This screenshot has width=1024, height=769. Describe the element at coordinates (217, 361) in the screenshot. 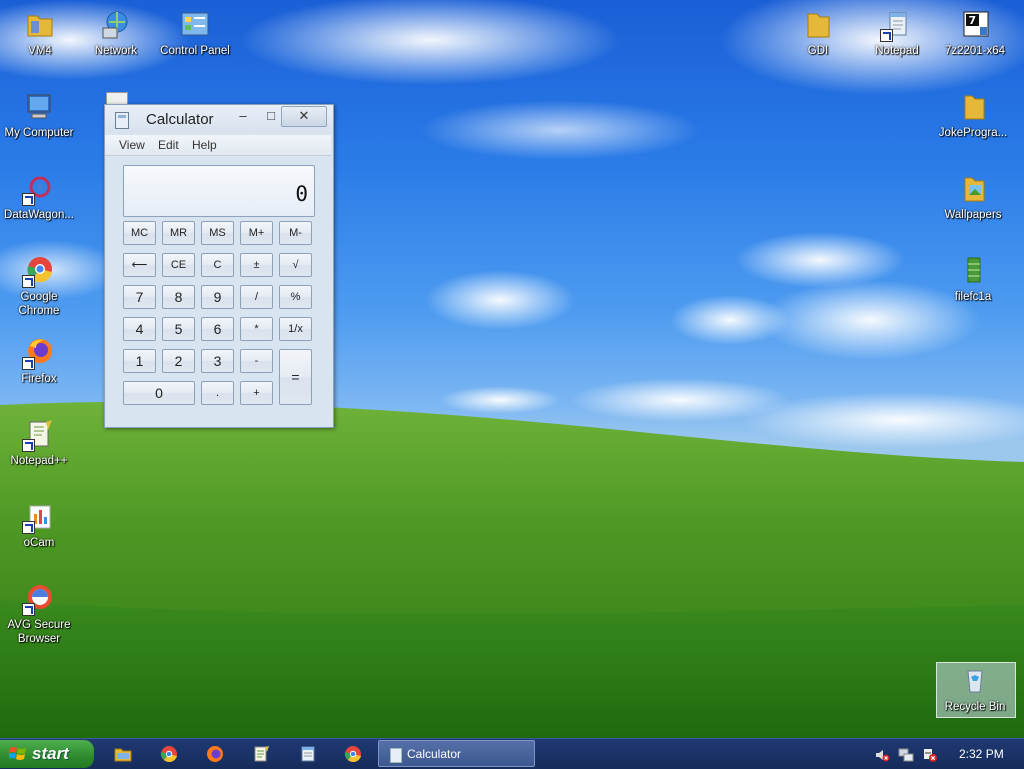

I see `key-3: 3` at that location.